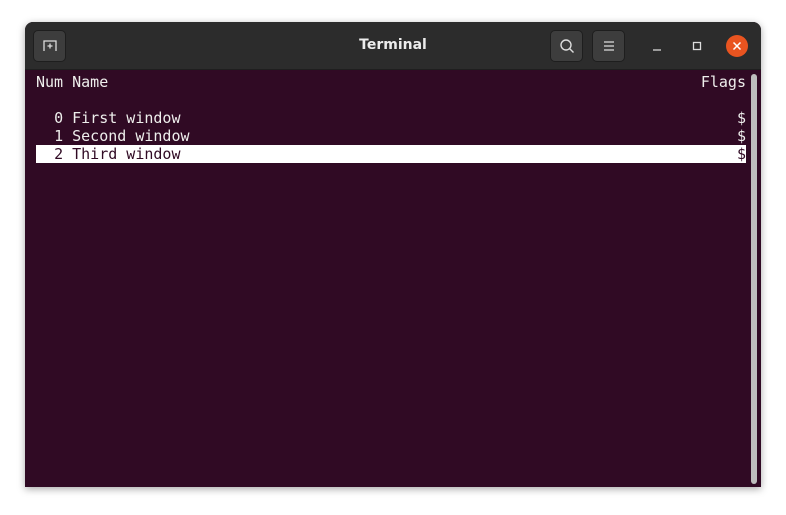 The width and height of the screenshot is (786, 515). What do you see at coordinates (723, 82) in the screenshot?
I see `column-flags: Flags` at bounding box center [723, 82].